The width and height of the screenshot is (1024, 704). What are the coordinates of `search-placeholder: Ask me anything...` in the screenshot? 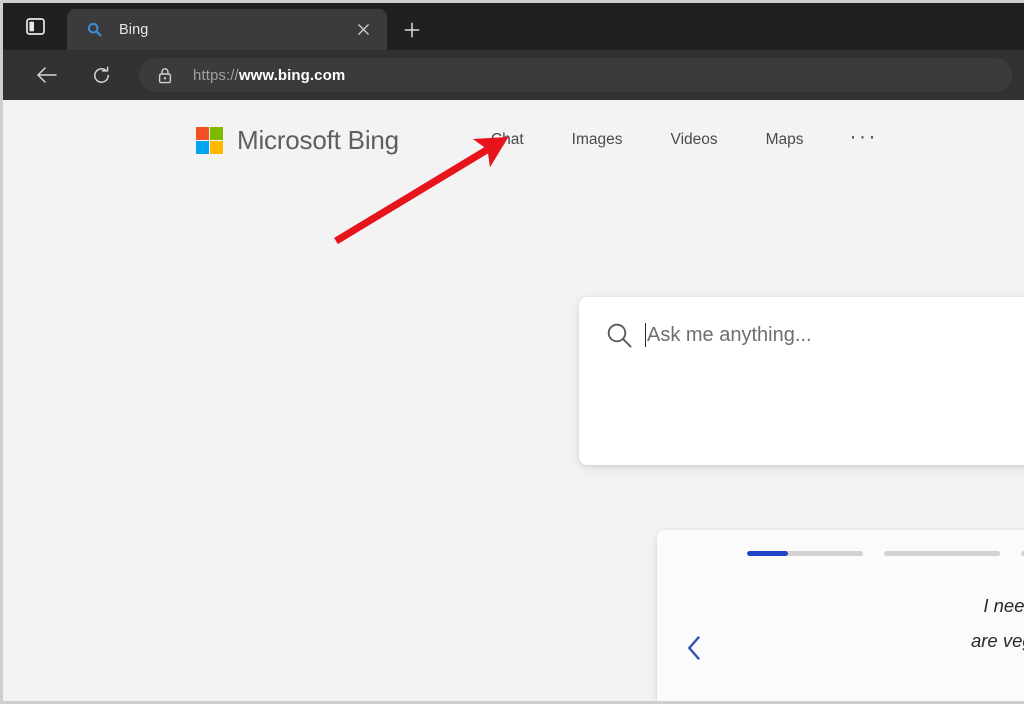 It's located at (729, 334).